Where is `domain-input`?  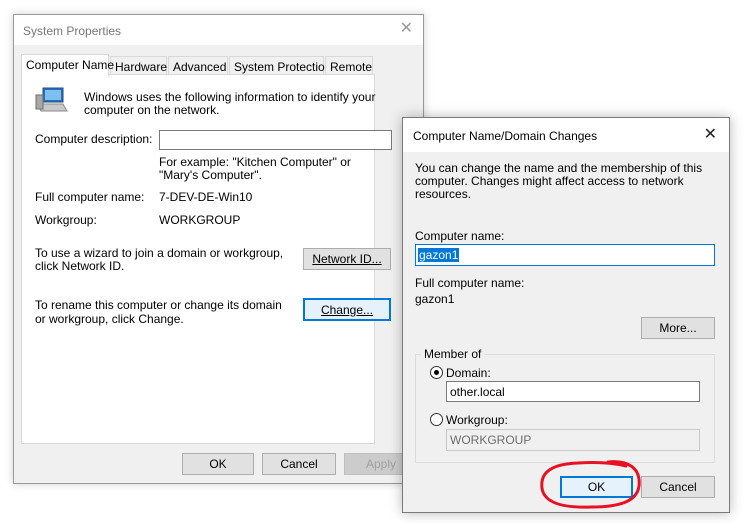
domain-input is located at coordinates (573, 391).